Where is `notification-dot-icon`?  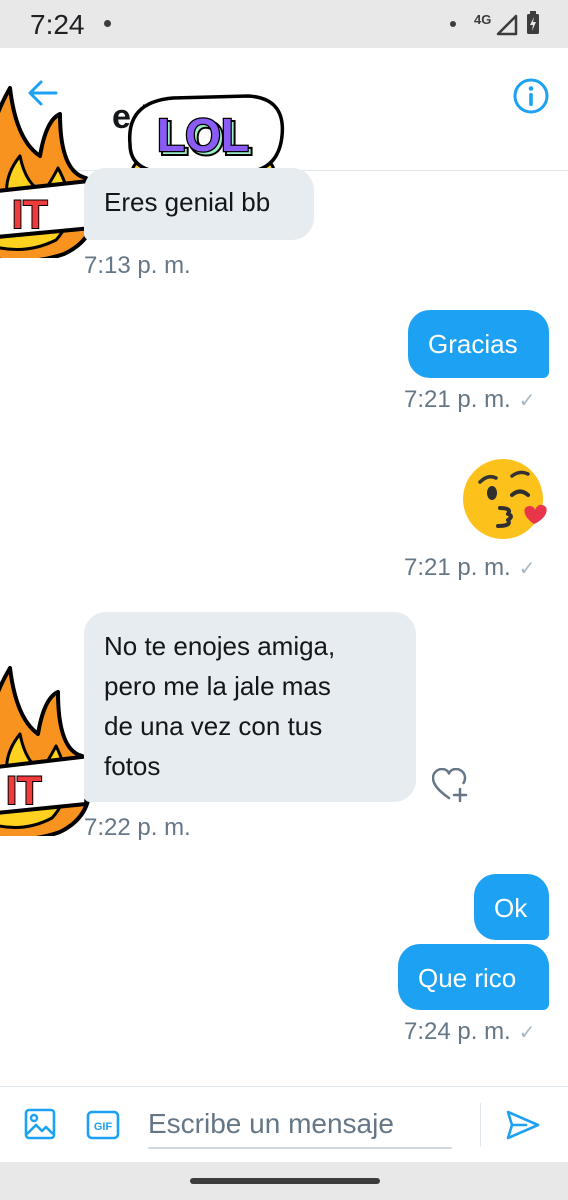
notification-dot-icon is located at coordinates (107, 23).